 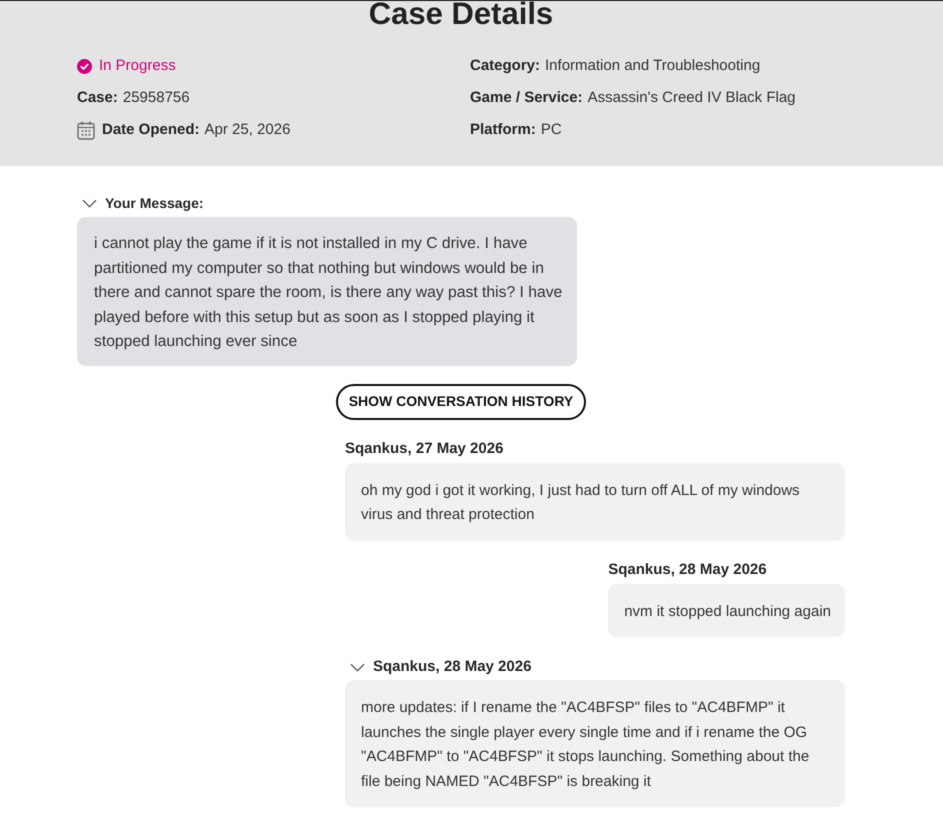 I want to click on field-label: Platform:, so click(x=503, y=130).